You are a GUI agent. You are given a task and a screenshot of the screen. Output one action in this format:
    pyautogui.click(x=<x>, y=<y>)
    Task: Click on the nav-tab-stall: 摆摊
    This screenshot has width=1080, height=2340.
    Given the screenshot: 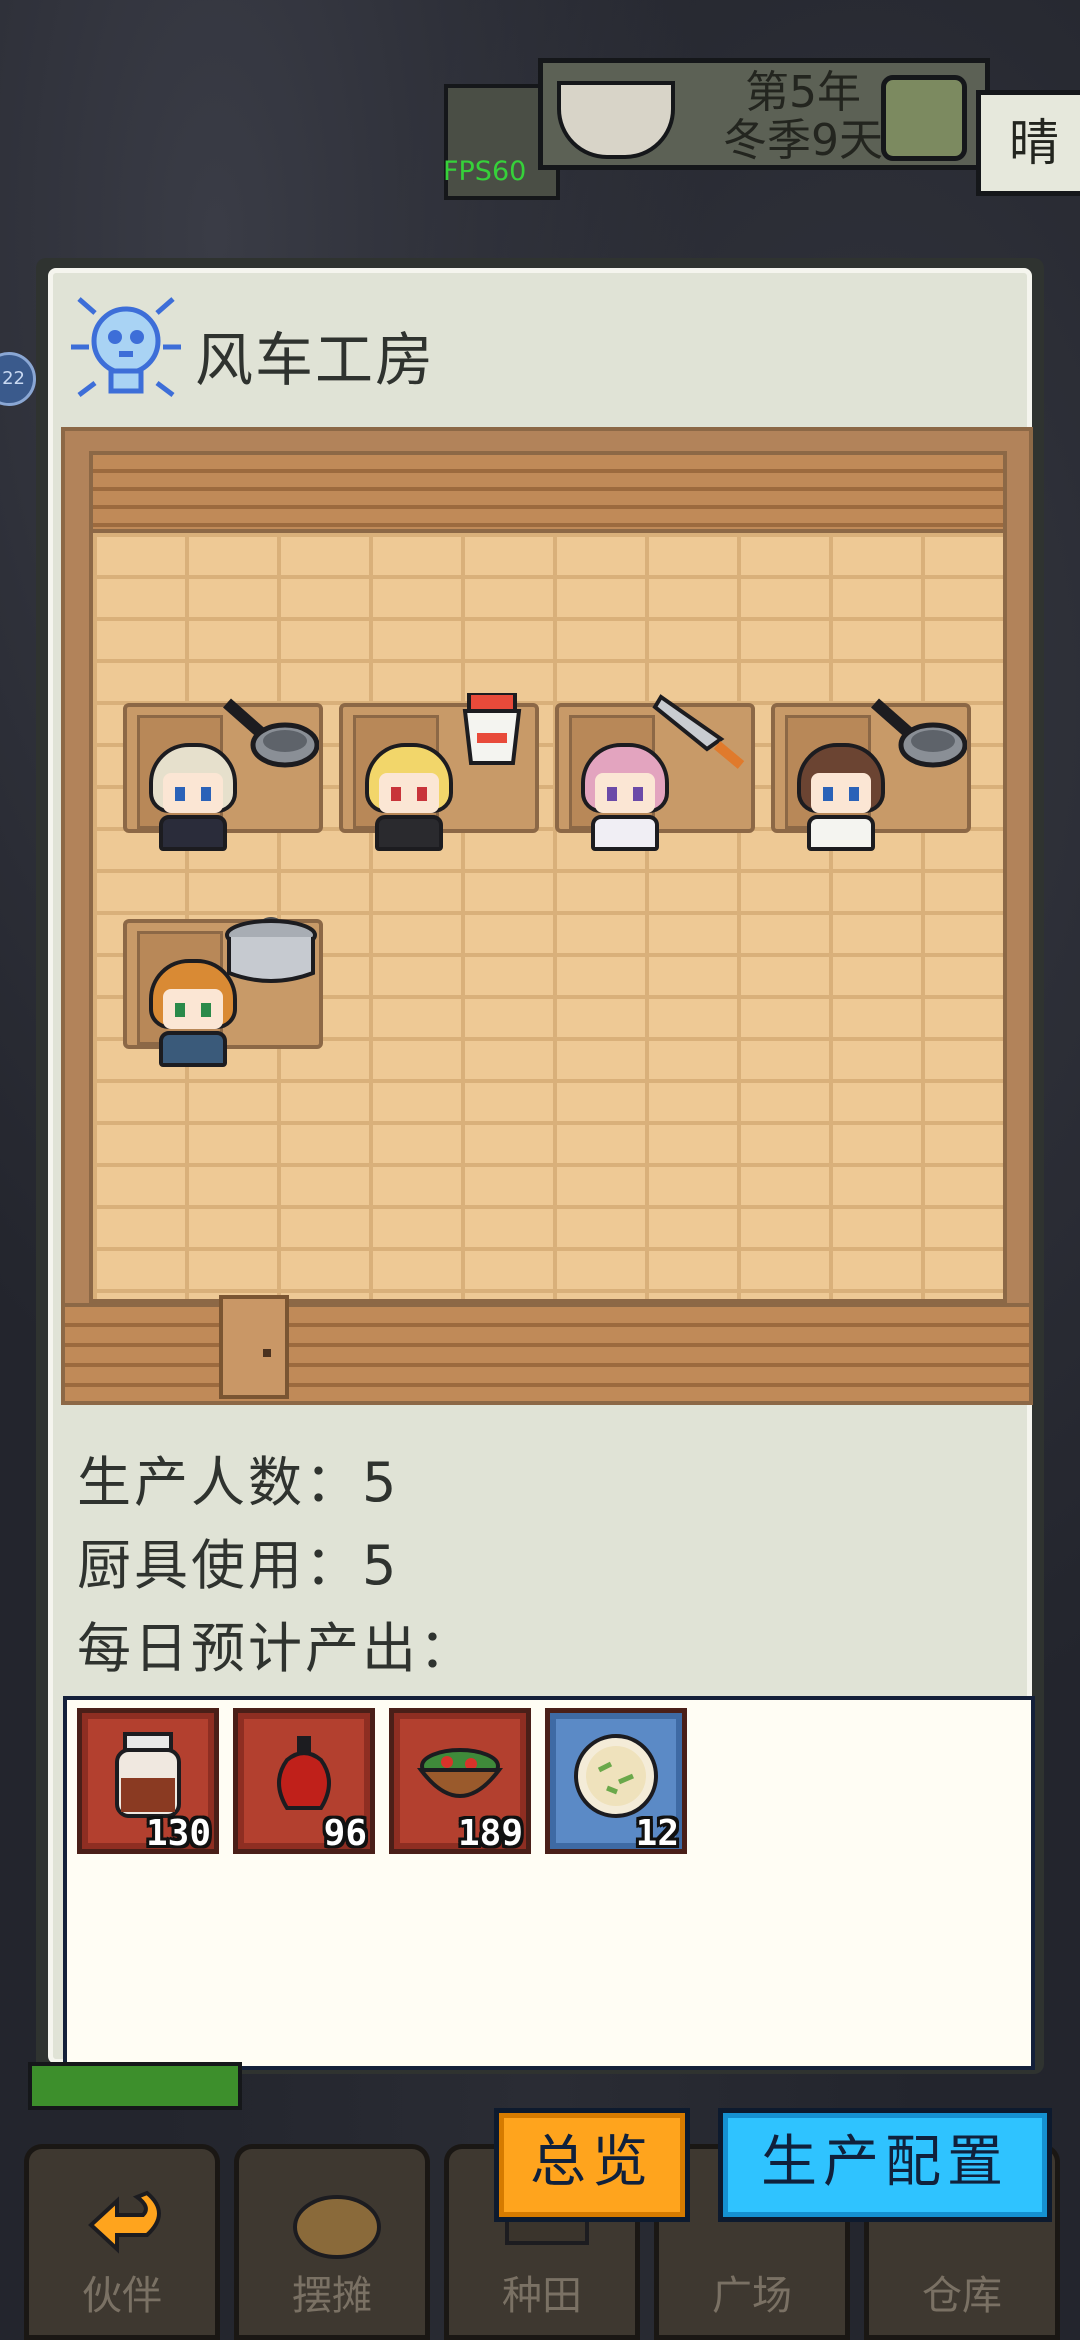 What is the action you would take?
    pyautogui.click(x=332, y=2242)
    